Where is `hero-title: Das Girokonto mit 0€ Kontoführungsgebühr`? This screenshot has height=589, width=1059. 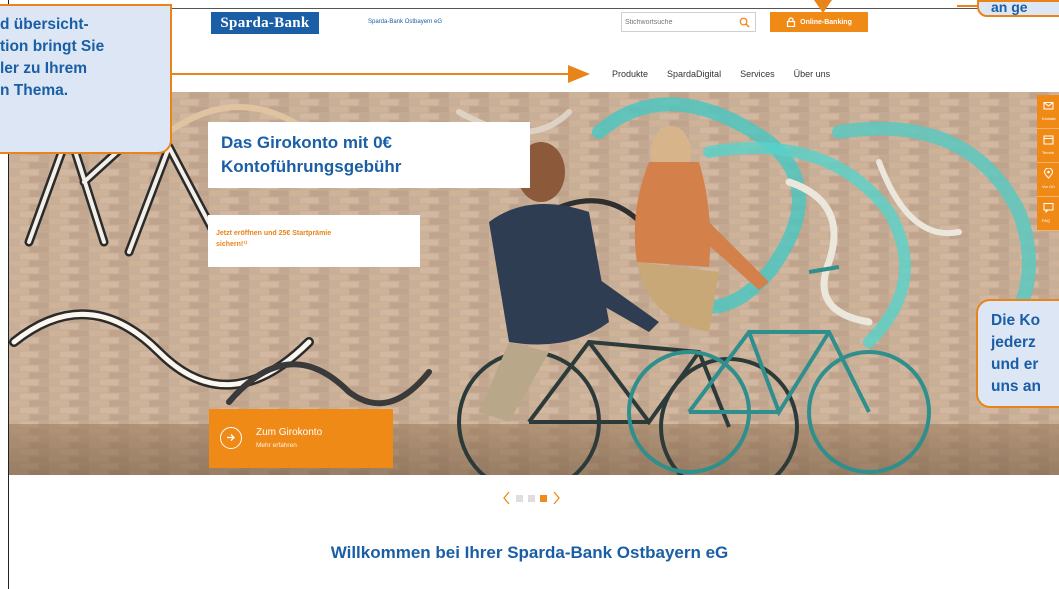 hero-title: Das Girokonto mit 0€ Kontoführungsgebühr is located at coordinates (371, 155).